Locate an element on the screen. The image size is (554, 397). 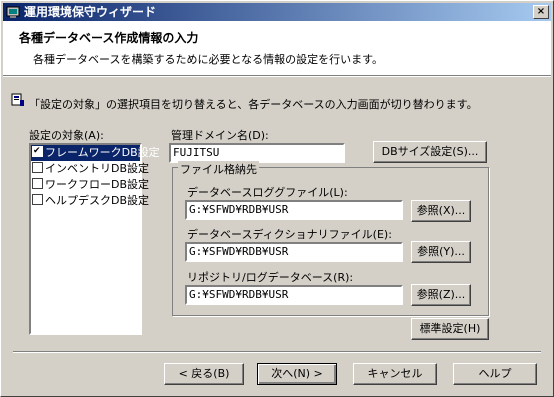
list-item: フレームワークDB設定 is located at coordinates (95, 152).